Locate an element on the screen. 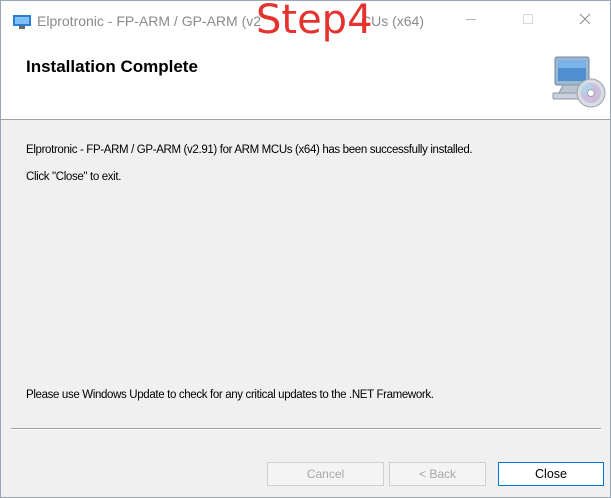  close-window-button is located at coordinates (585, 19).